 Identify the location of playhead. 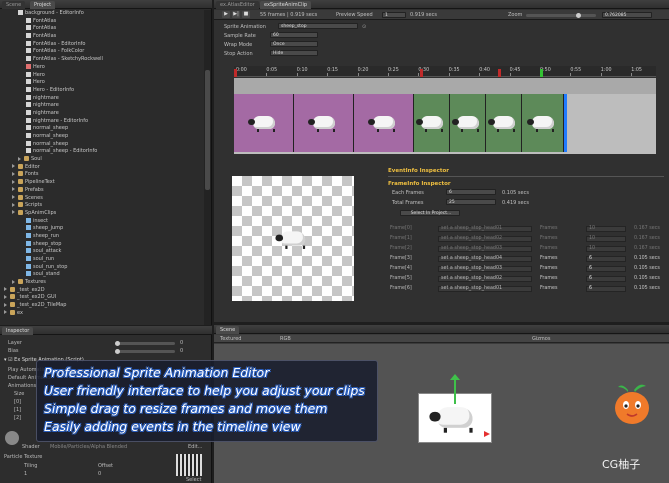
(565, 123).